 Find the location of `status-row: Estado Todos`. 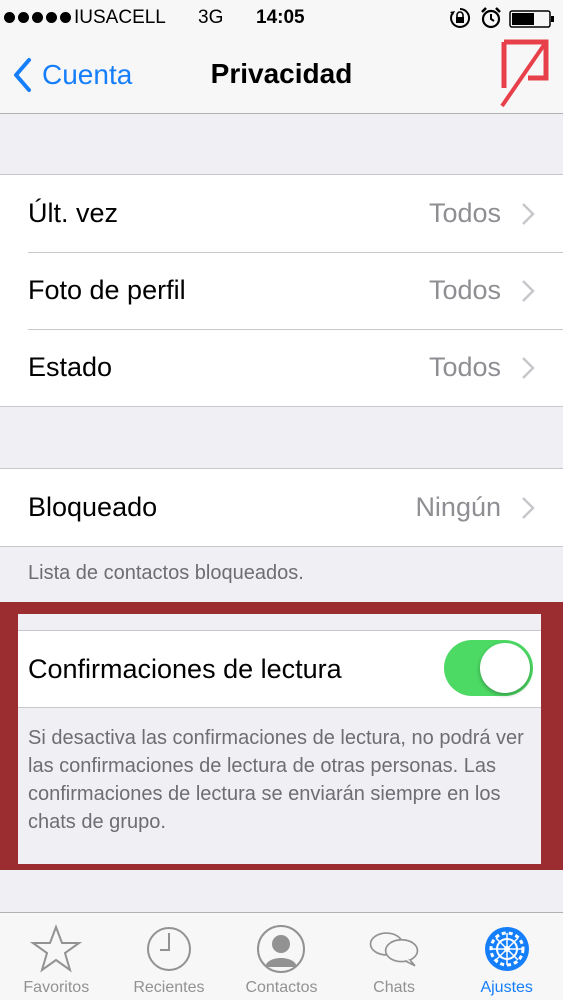

status-row: Estado Todos is located at coordinates (281, 367).